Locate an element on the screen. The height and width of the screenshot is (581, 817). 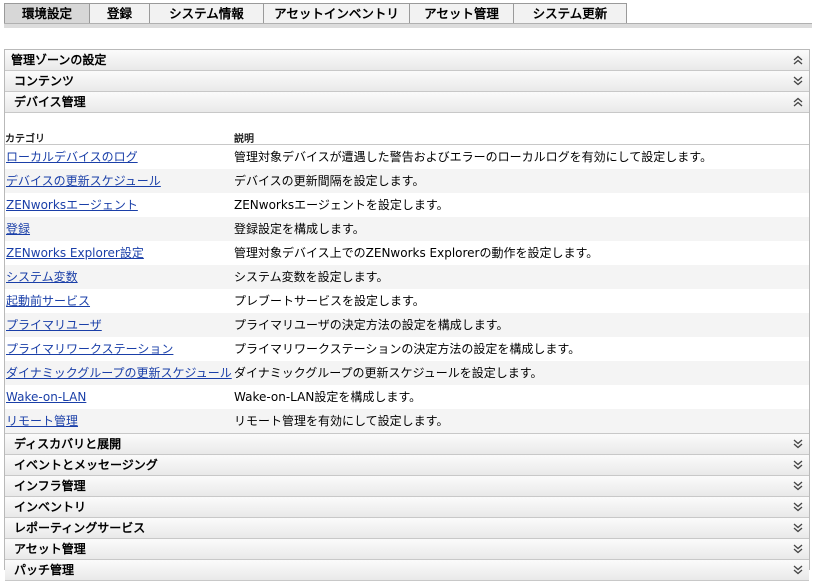
tab-registration: 登録 is located at coordinates (120, 13).